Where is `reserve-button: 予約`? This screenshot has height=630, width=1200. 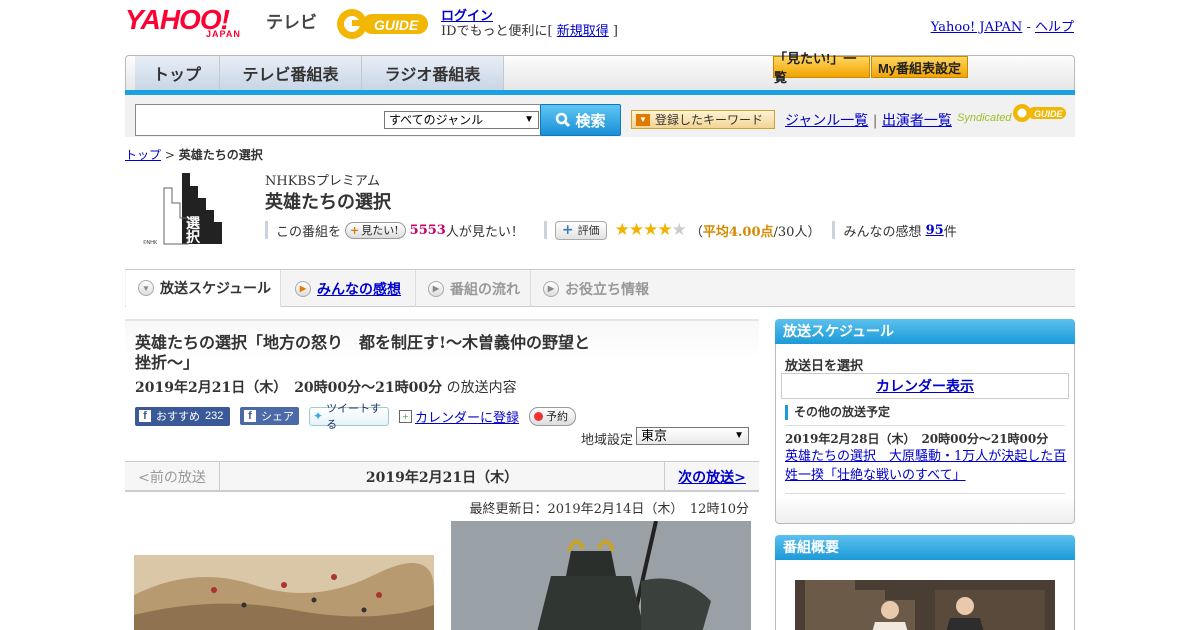 reserve-button: 予約 is located at coordinates (553, 416).